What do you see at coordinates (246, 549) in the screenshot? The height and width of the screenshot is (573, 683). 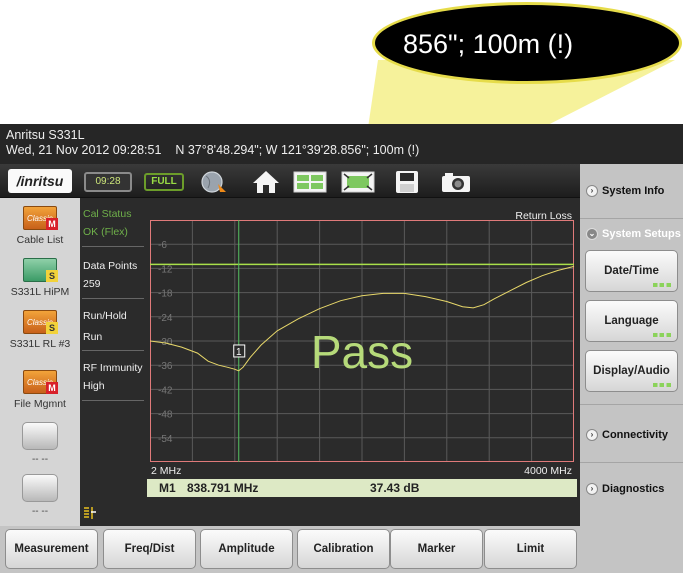 I see `amplitude-menu-button: Amplitude` at bounding box center [246, 549].